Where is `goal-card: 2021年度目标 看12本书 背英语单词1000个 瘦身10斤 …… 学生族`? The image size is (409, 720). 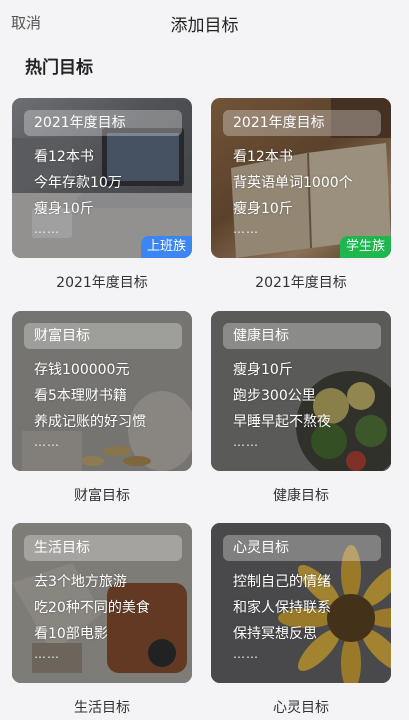 goal-card: 2021年度目标 看12本书 背英语单词1000个 瘦身10斤 …… 学生族 is located at coordinates (301, 178).